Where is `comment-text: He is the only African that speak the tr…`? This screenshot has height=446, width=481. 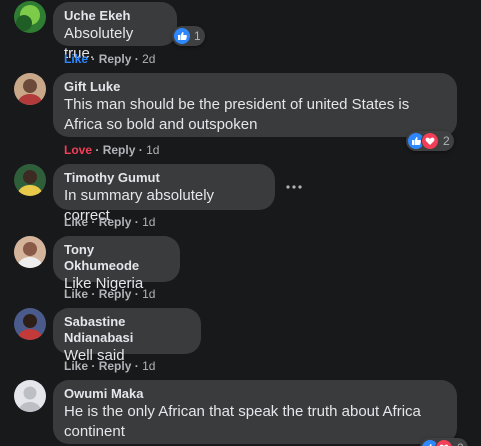 comment-text: He is the only African that speak the tr… is located at coordinates (242, 421).